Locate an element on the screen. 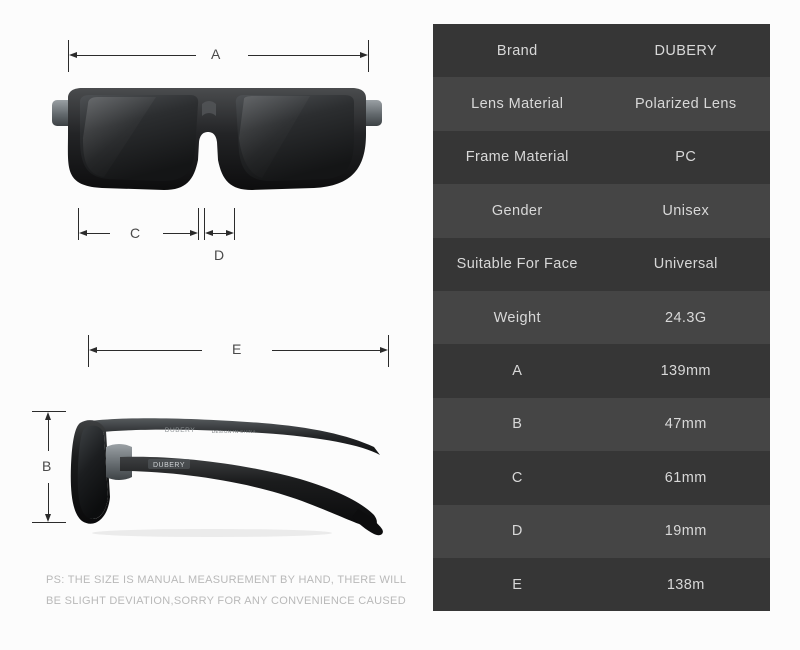 This screenshot has width=800, height=650. spec-table-row: A 139mm is located at coordinates (601, 371).